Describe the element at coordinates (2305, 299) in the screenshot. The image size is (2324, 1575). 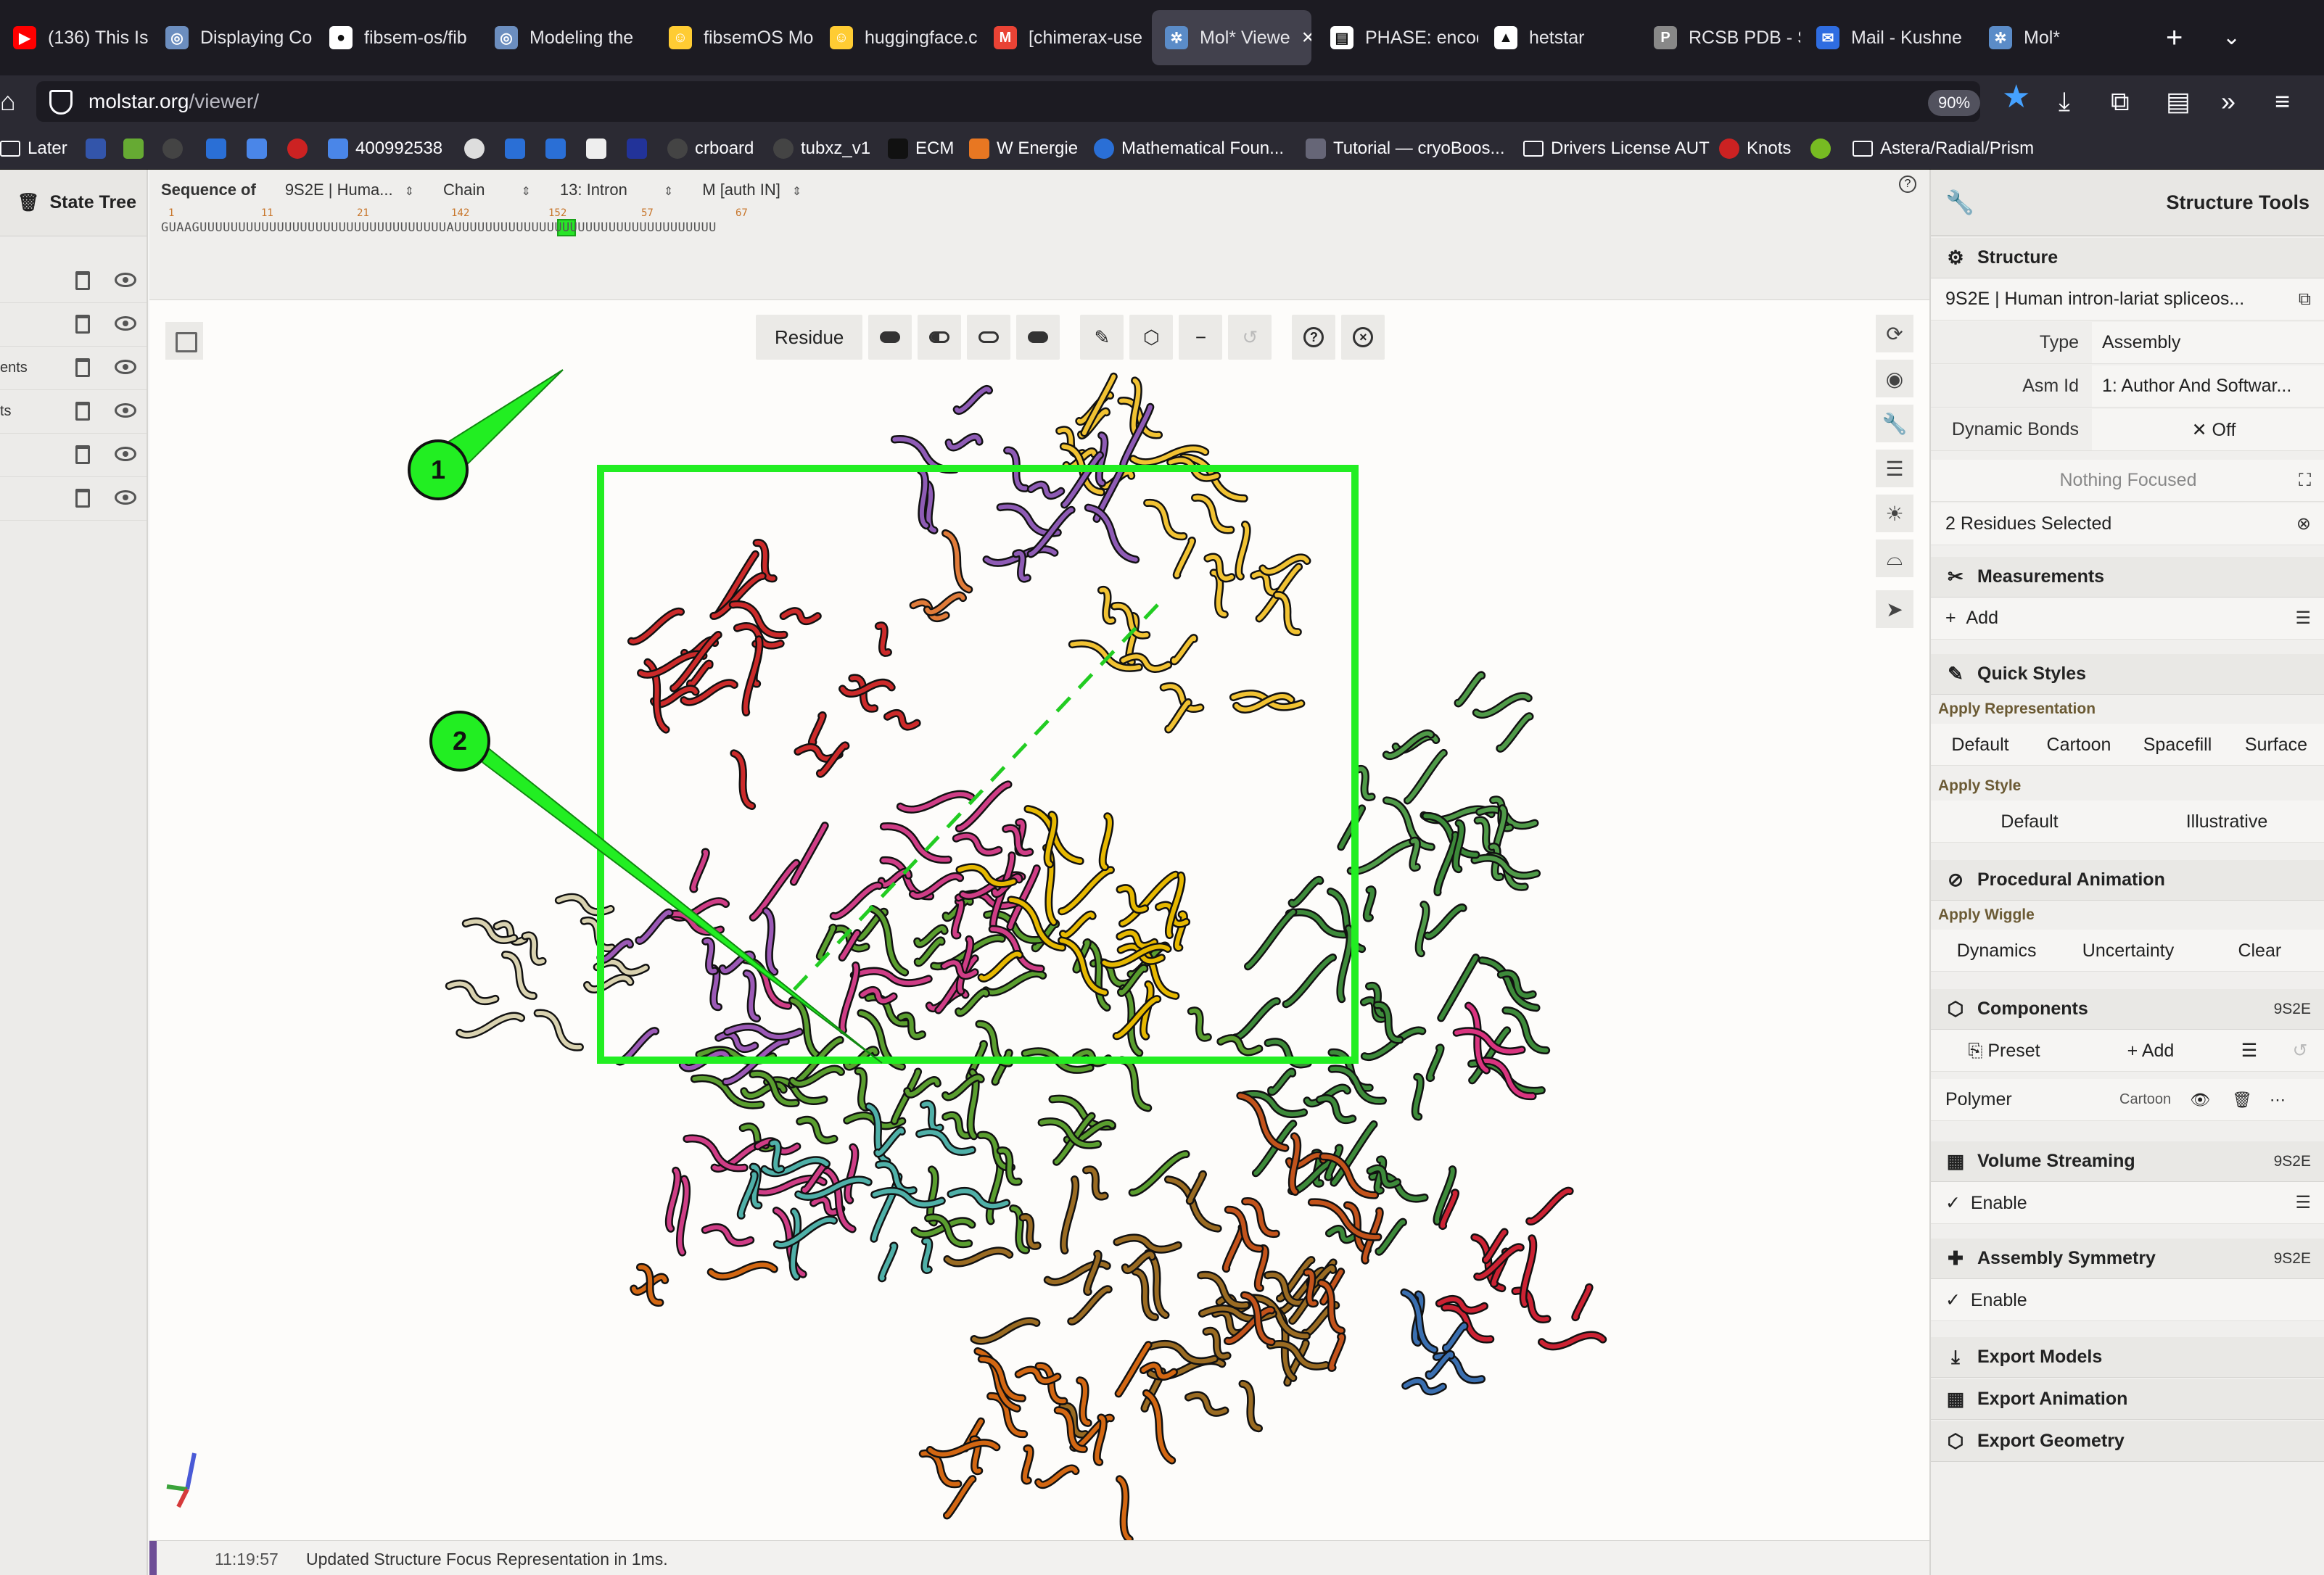
I see `copy-icon: ⧉` at that location.